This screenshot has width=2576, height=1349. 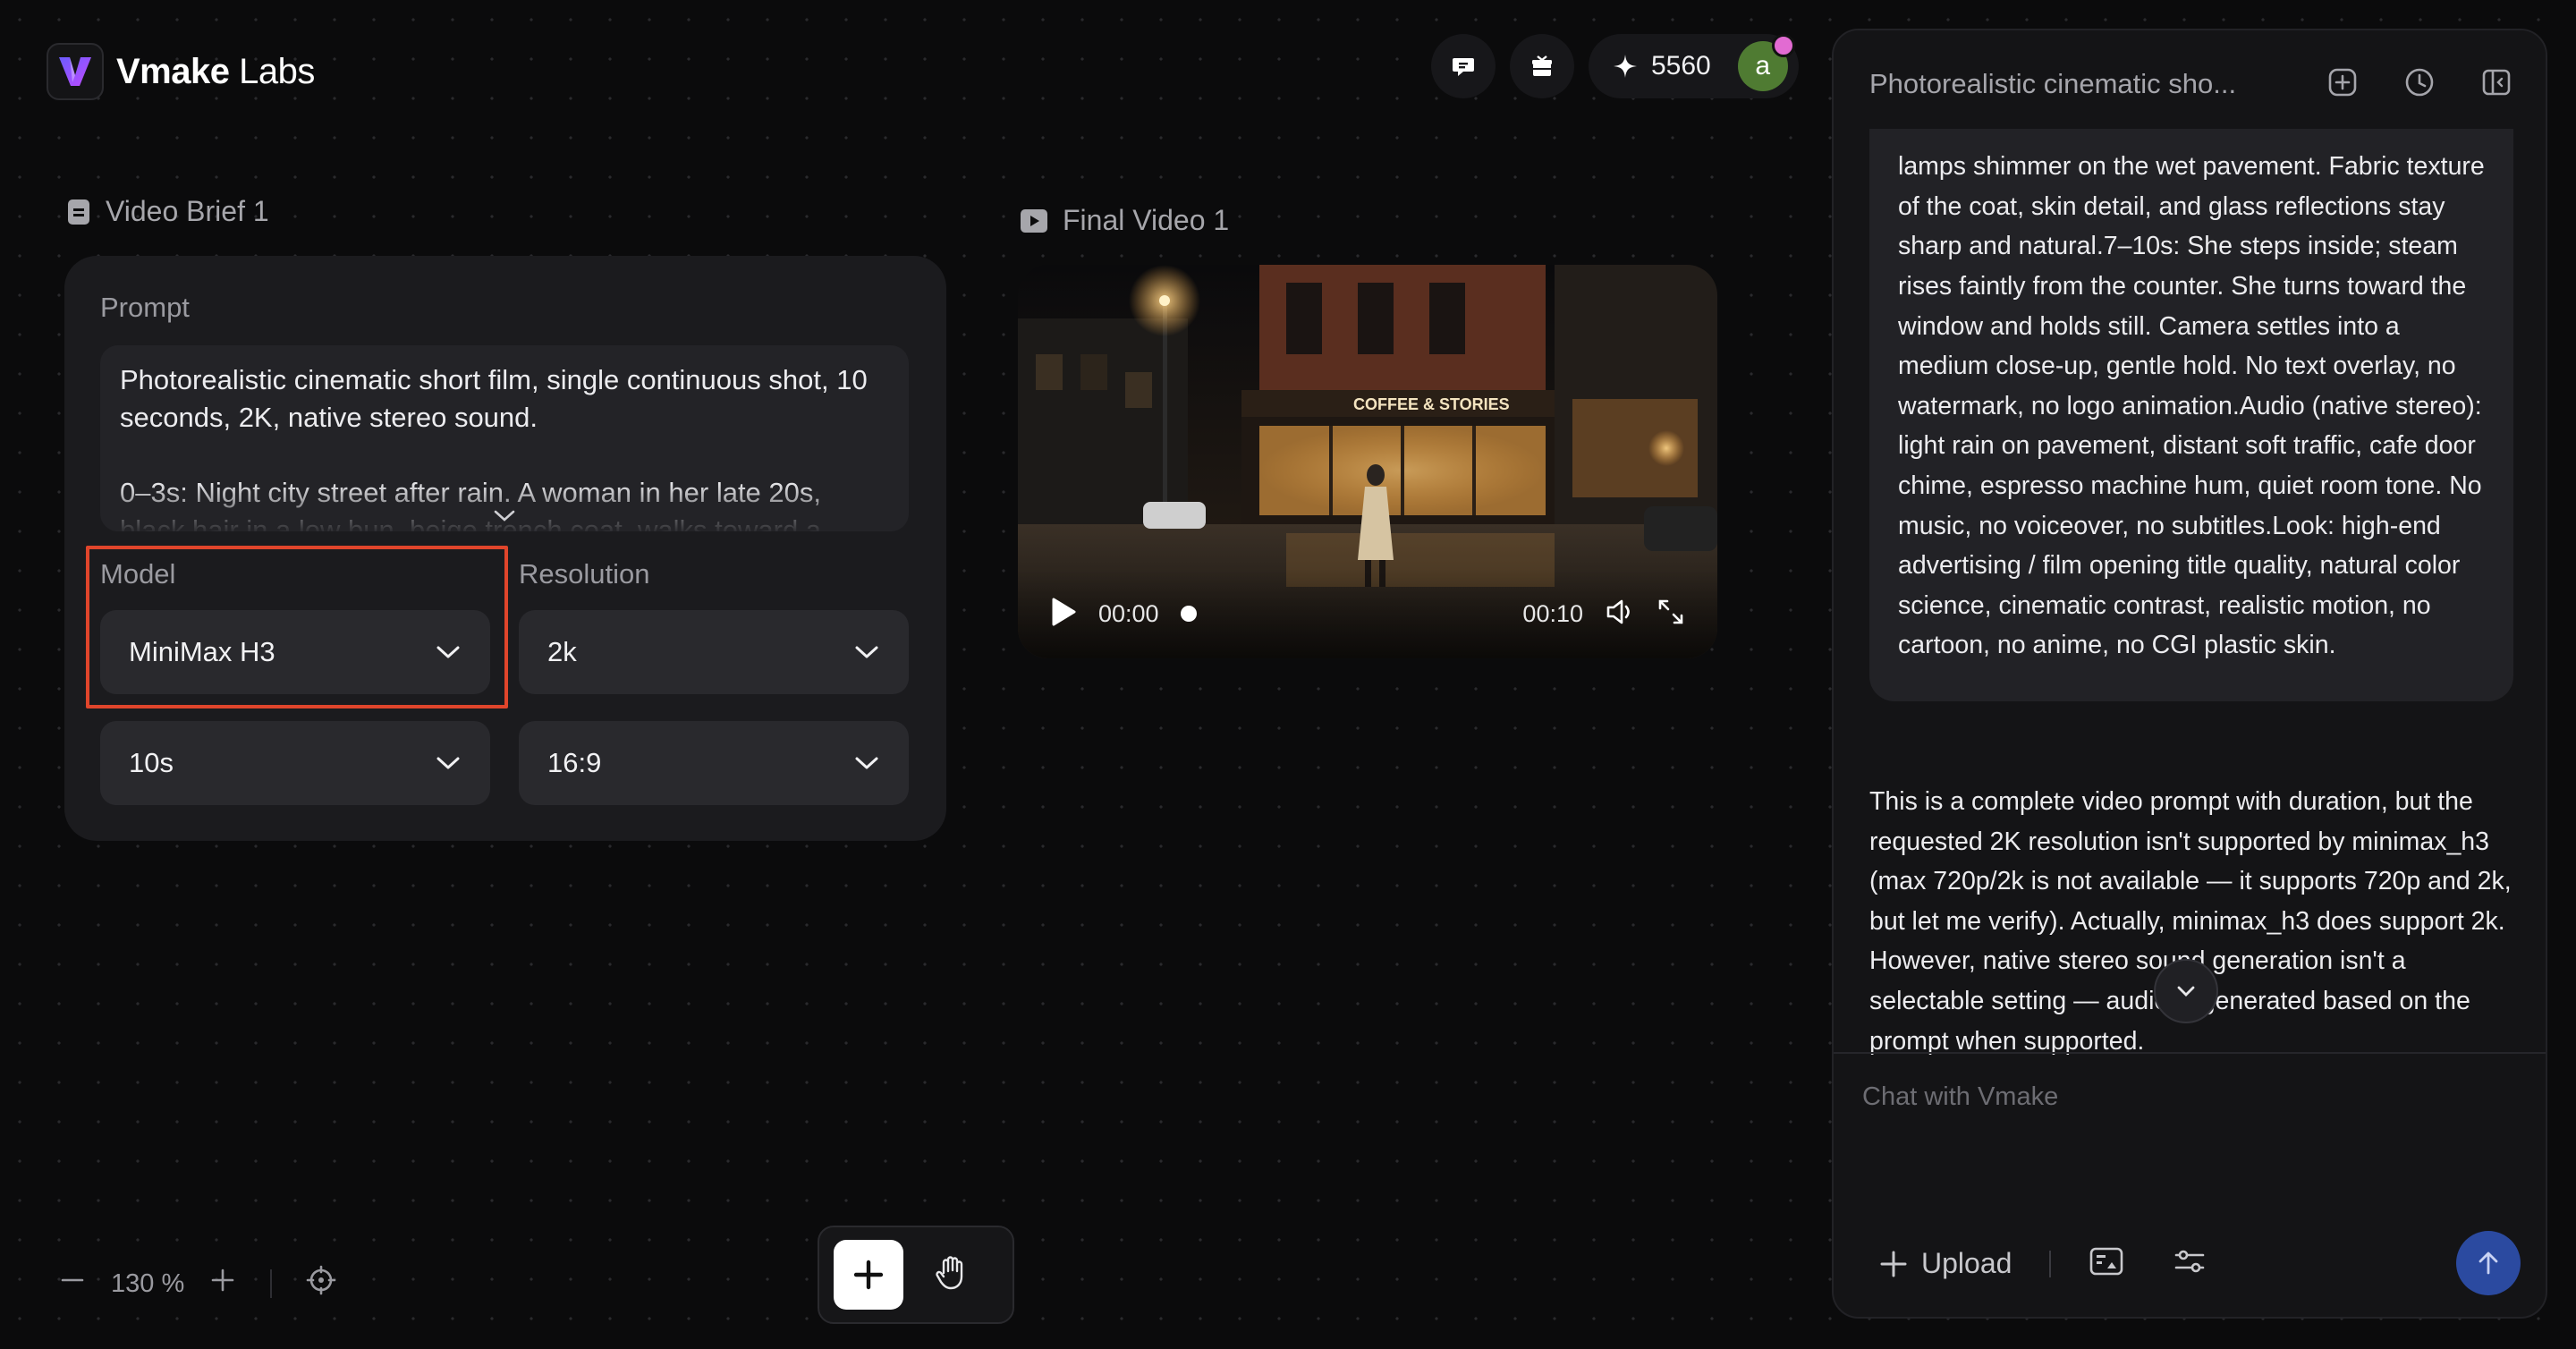 I want to click on document-icon, so click(x=78, y=212).